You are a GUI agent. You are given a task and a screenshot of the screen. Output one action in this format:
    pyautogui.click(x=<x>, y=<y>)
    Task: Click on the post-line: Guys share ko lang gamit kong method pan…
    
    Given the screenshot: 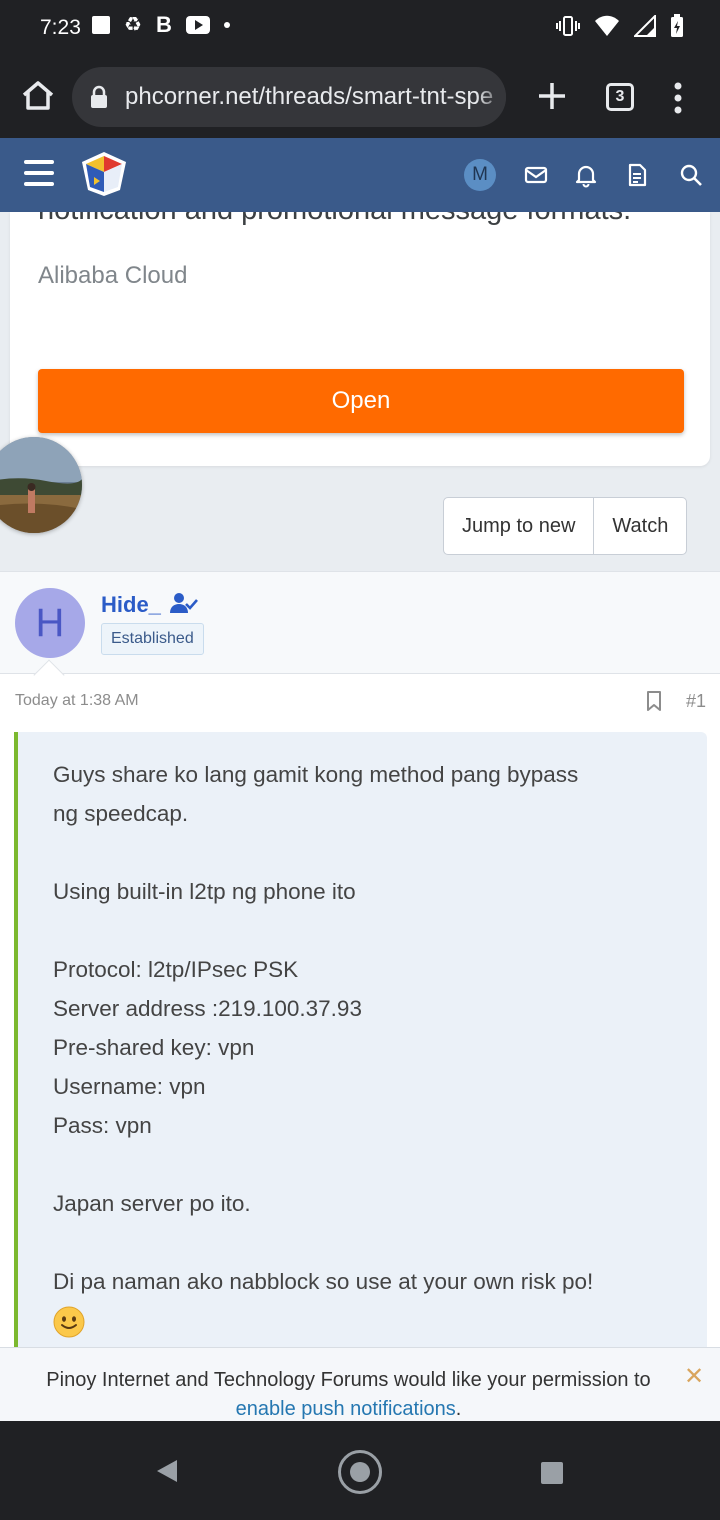 What is the action you would take?
    pyautogui.click(x=316, y=774)
    